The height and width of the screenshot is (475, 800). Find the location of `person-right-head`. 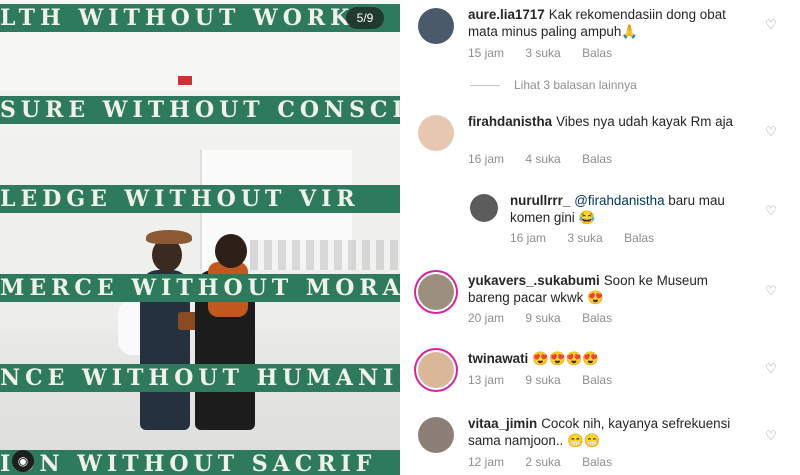

person-right-head is located at coordinates (231, 251).